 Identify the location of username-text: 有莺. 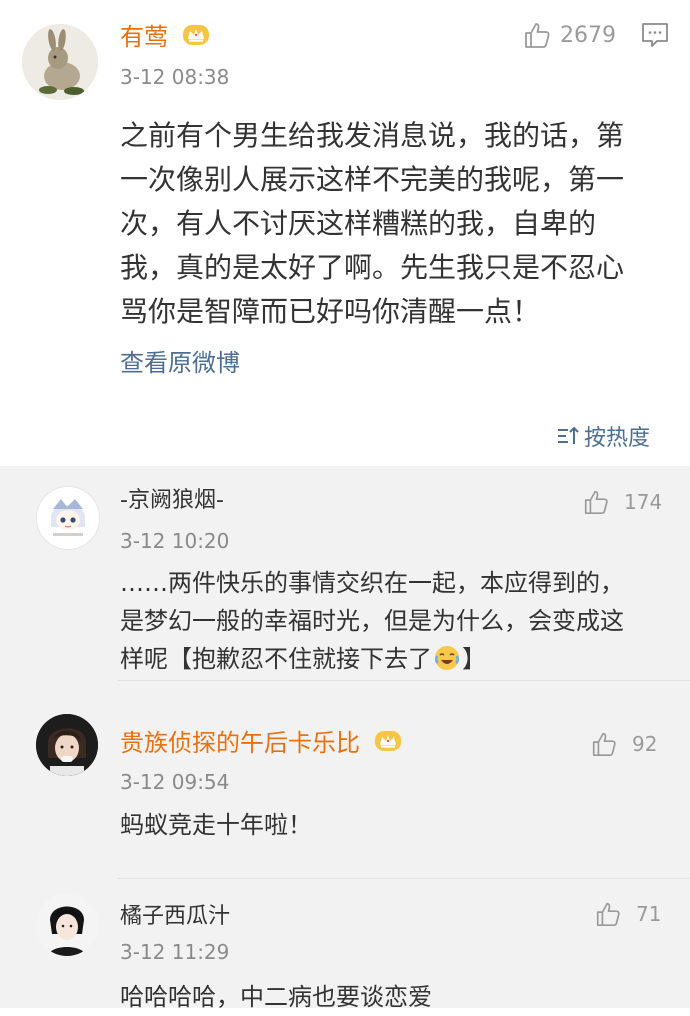
(144, 37).